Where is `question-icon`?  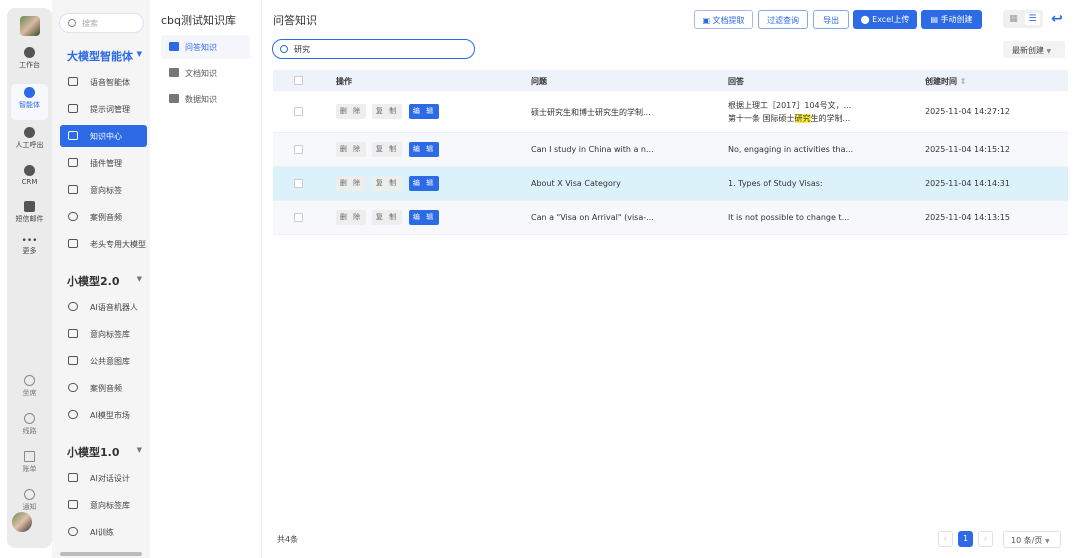 question-icon is located at coordinates (174, 46).